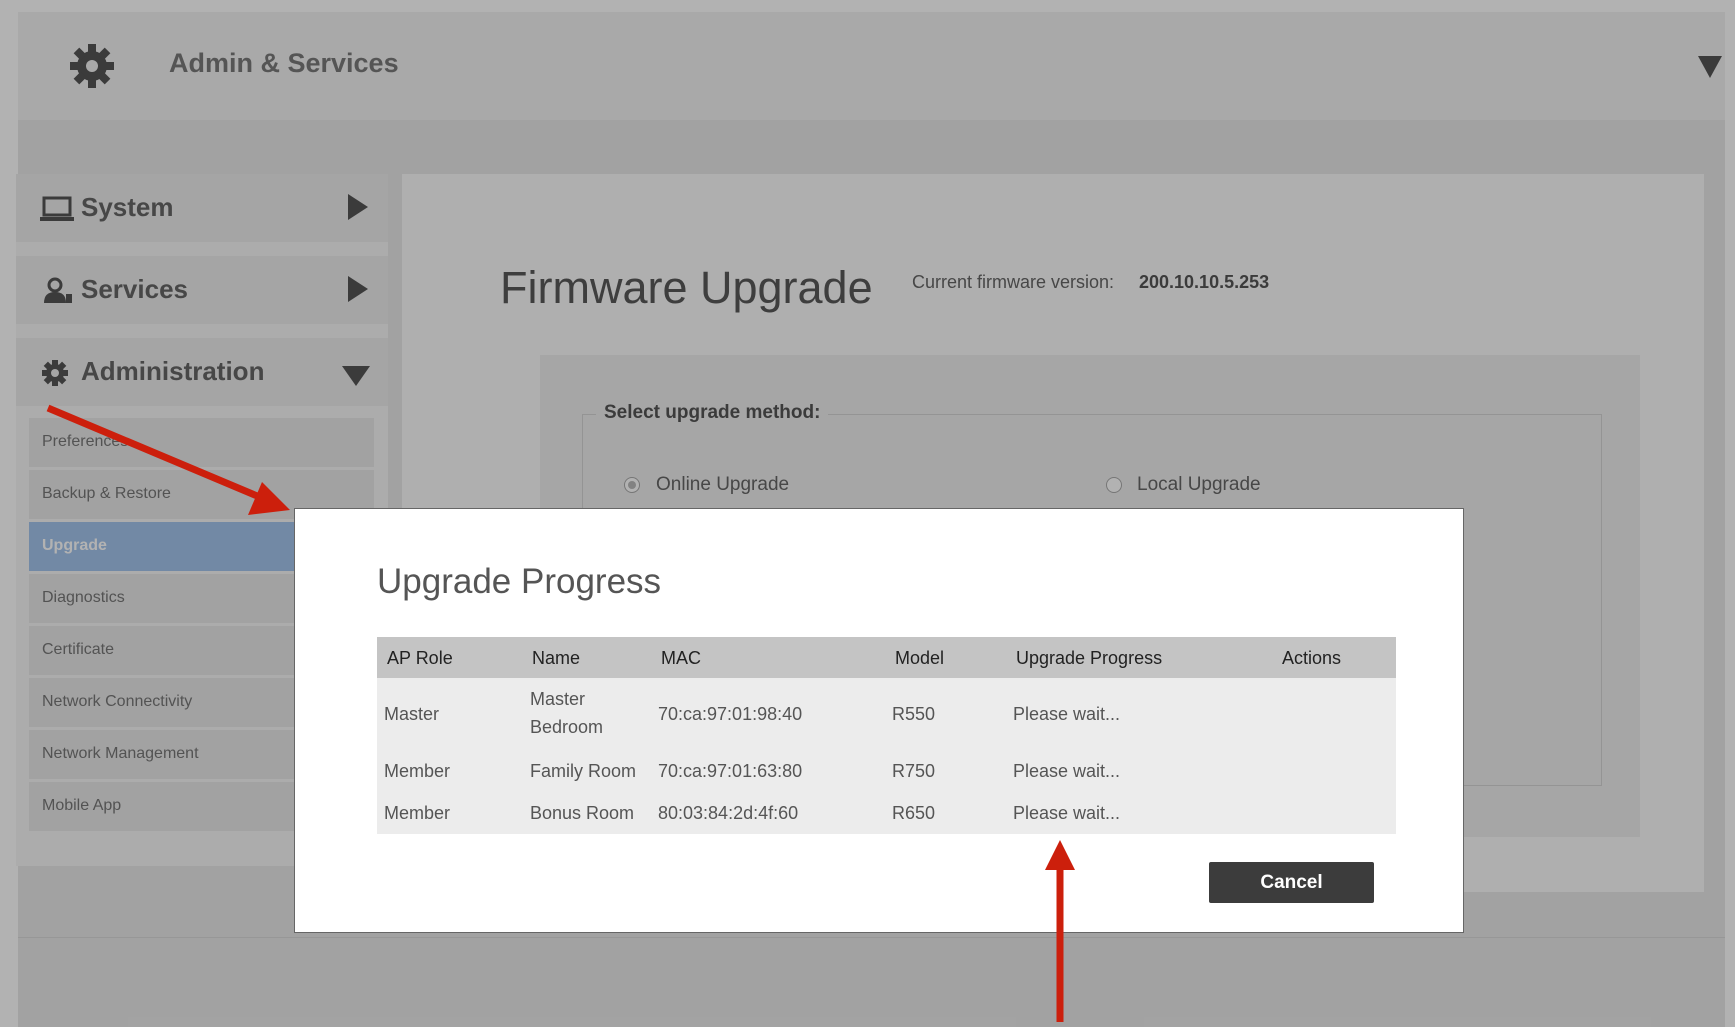  What do you see at coordinates (1060, 931) in the screenshot?
I see `annotation-arrow-progress` at bounding box center [1060, 931].